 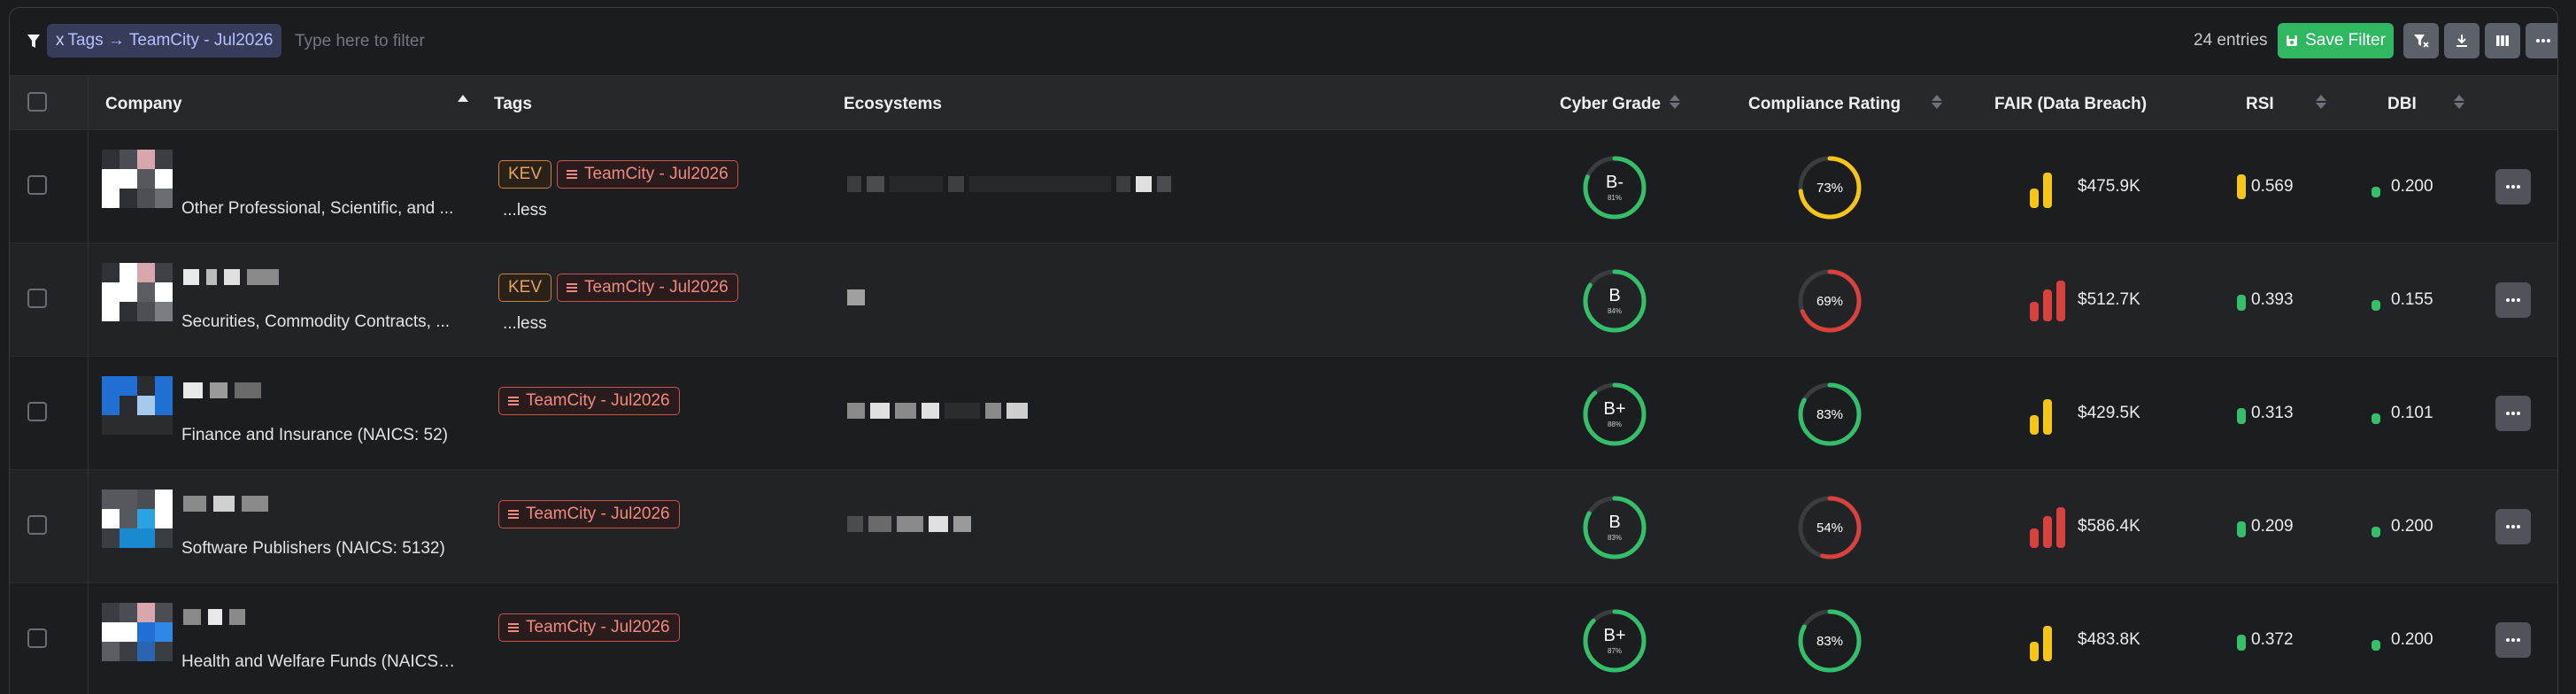 What do you see at coordinates (318, 549) in the screenshot?
I see `company-industry: Software Publishers (NAICS: 5132)` at bounding box center [318, 549].